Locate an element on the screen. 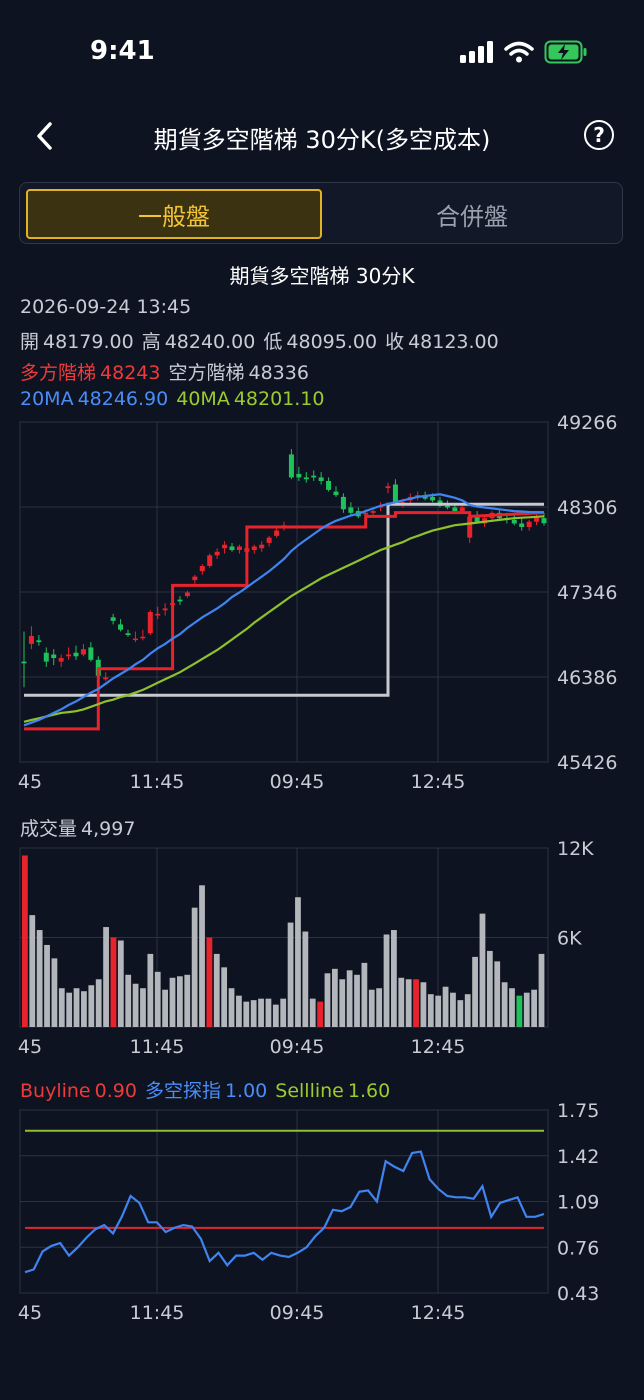 The image size is (644, 1400). high-value: 48240.00 is located at coordinates (210, 342).